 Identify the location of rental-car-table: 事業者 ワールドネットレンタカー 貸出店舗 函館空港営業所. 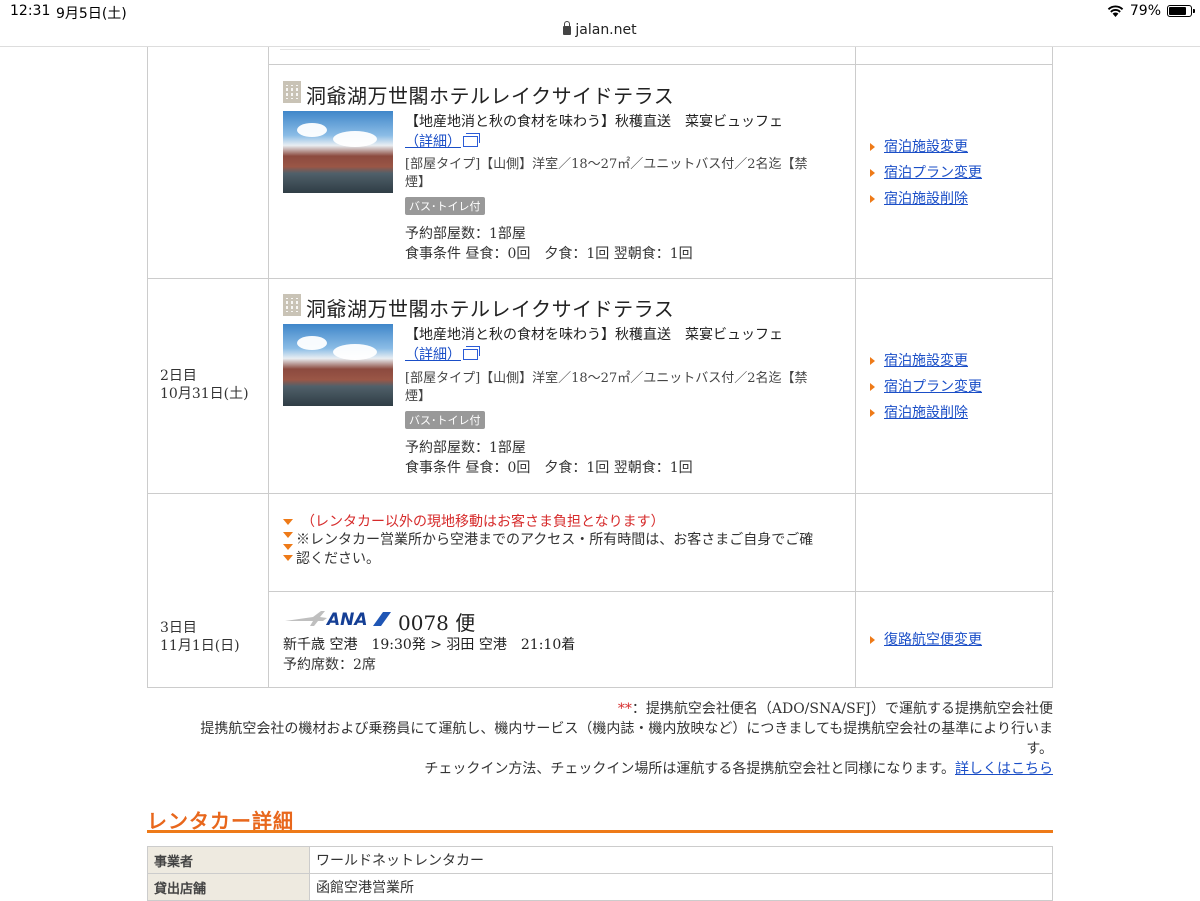
(600, 873).